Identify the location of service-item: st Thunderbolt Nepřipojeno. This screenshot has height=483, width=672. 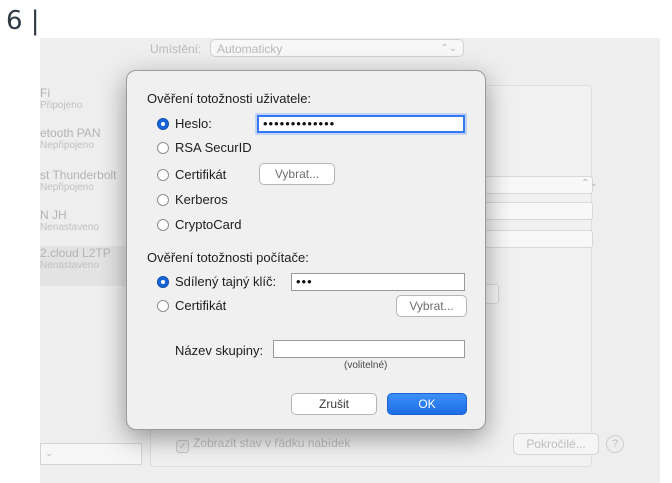
(90, 180).